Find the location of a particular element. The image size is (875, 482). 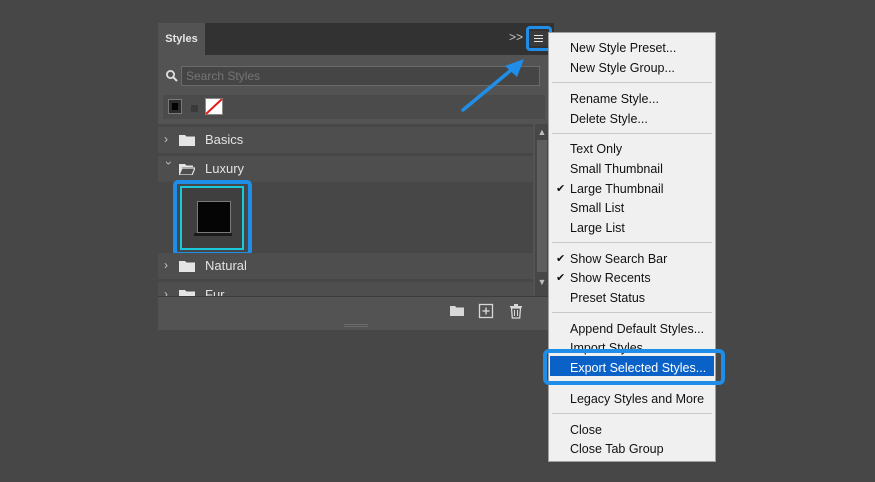

folder-label: Natural is located at coordinates (226, 265).